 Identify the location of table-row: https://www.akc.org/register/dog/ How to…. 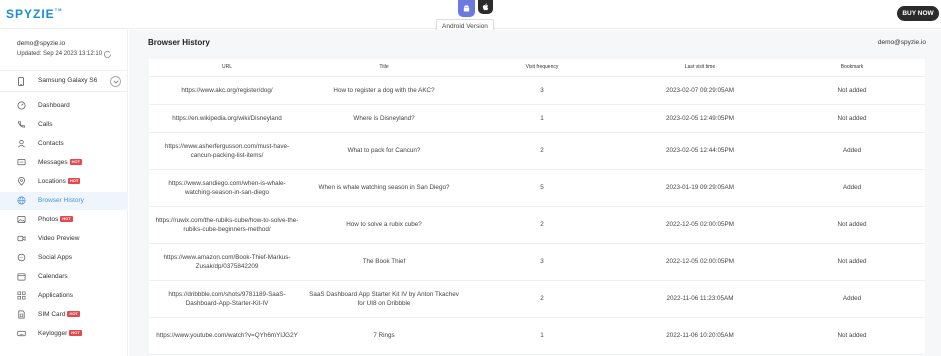
(537, 91).